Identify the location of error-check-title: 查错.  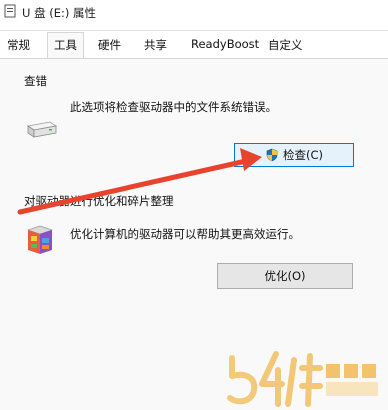
(35, 81).